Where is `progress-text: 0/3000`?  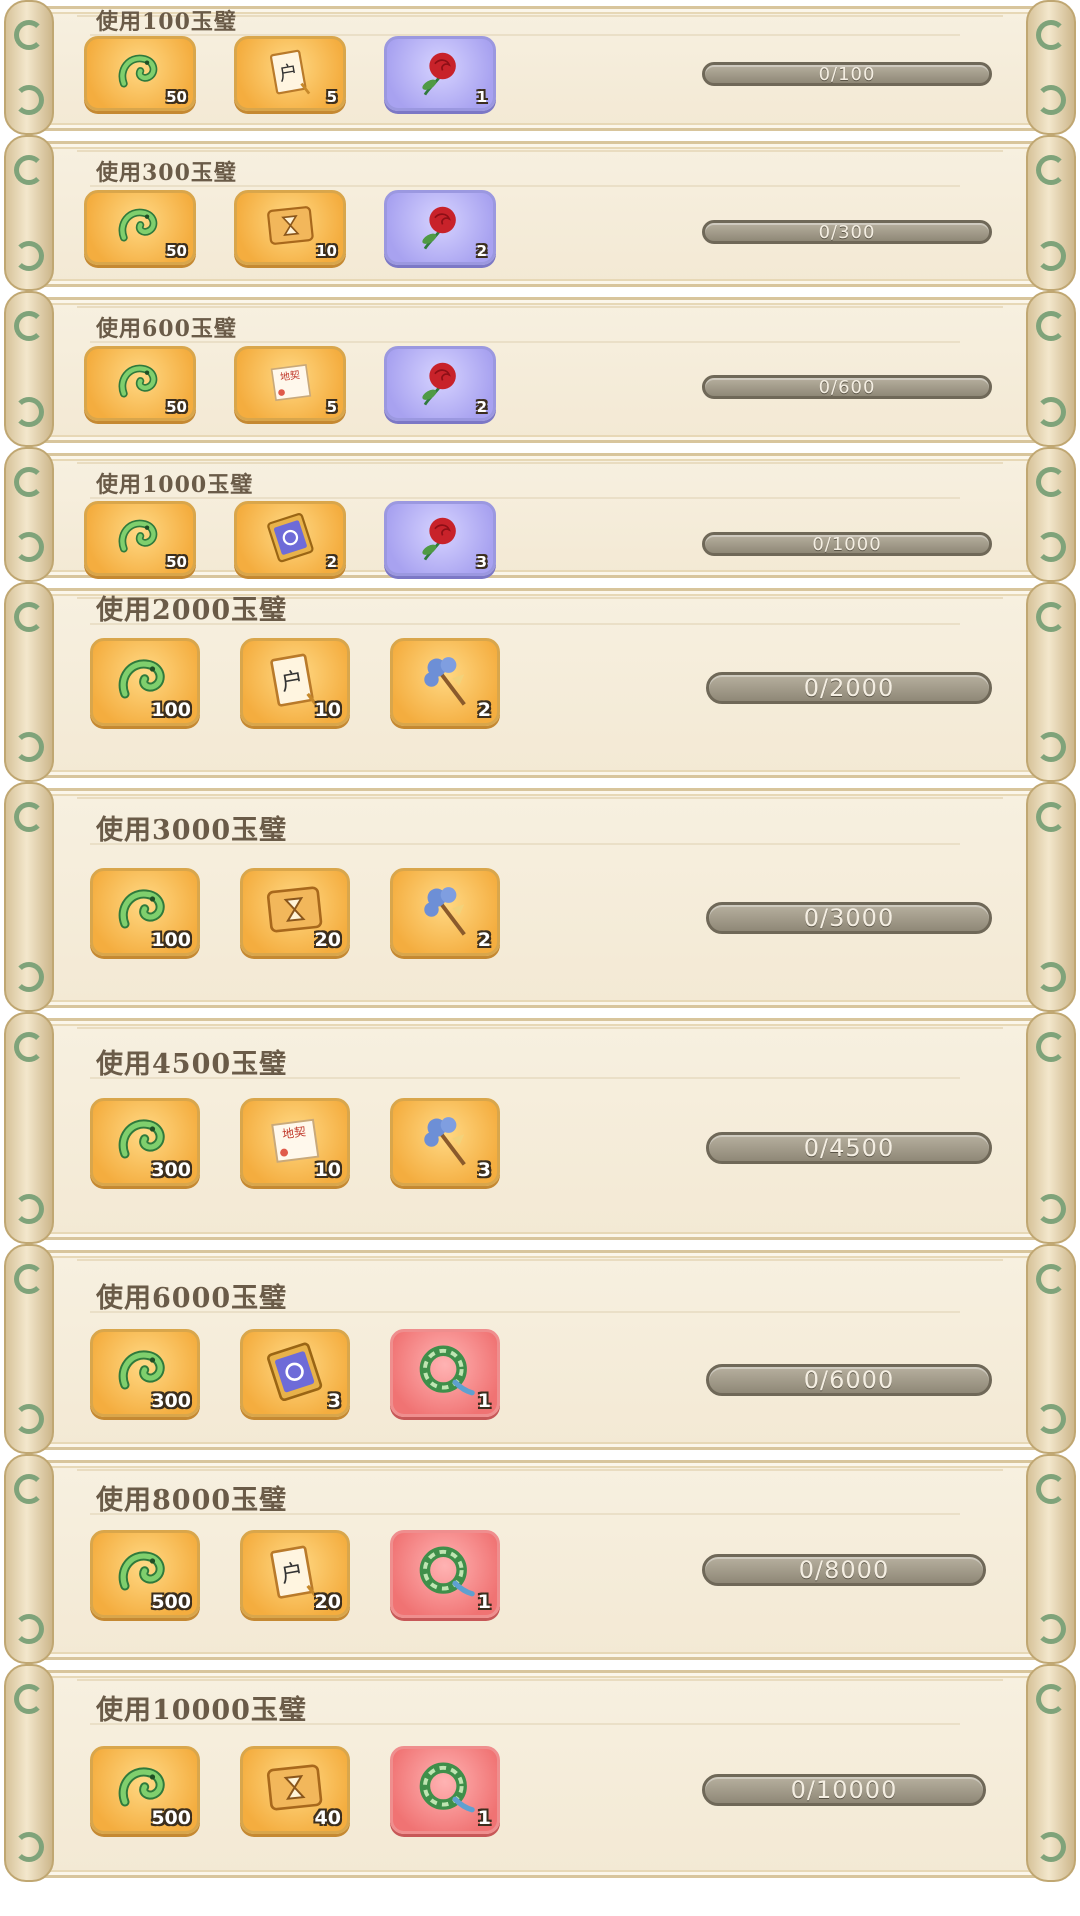
progress-text: 0/3000 is located at coordinates (849, 918).